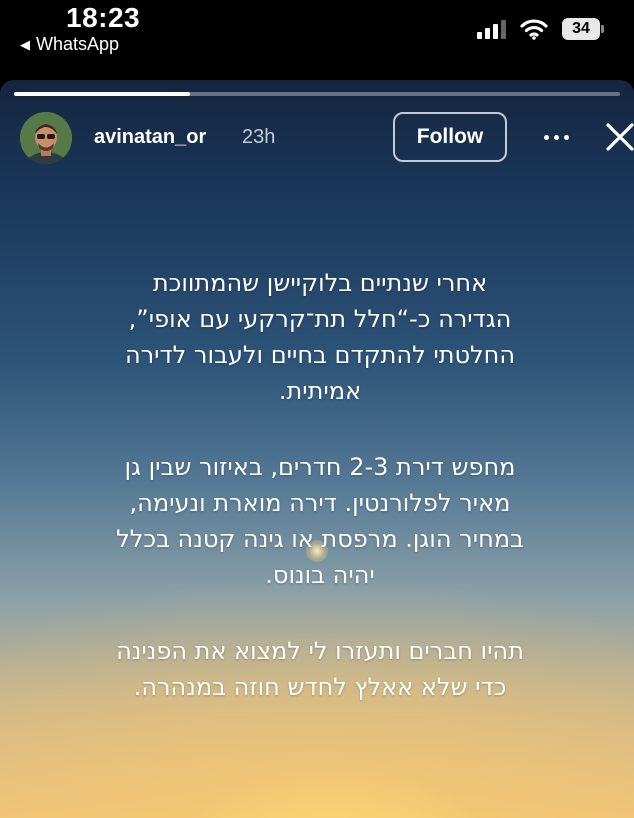 This screenshot has width=634, height=818. I want to click on avatar, so click(46, 138).